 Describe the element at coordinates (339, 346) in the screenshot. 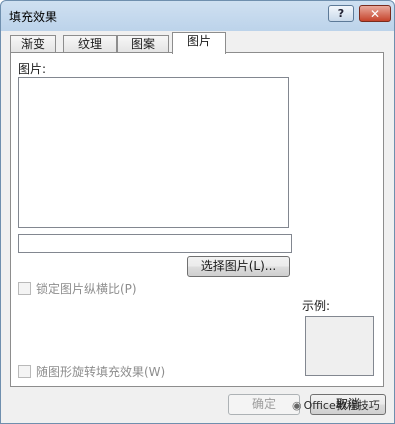

I see `sample-preview` at that location.